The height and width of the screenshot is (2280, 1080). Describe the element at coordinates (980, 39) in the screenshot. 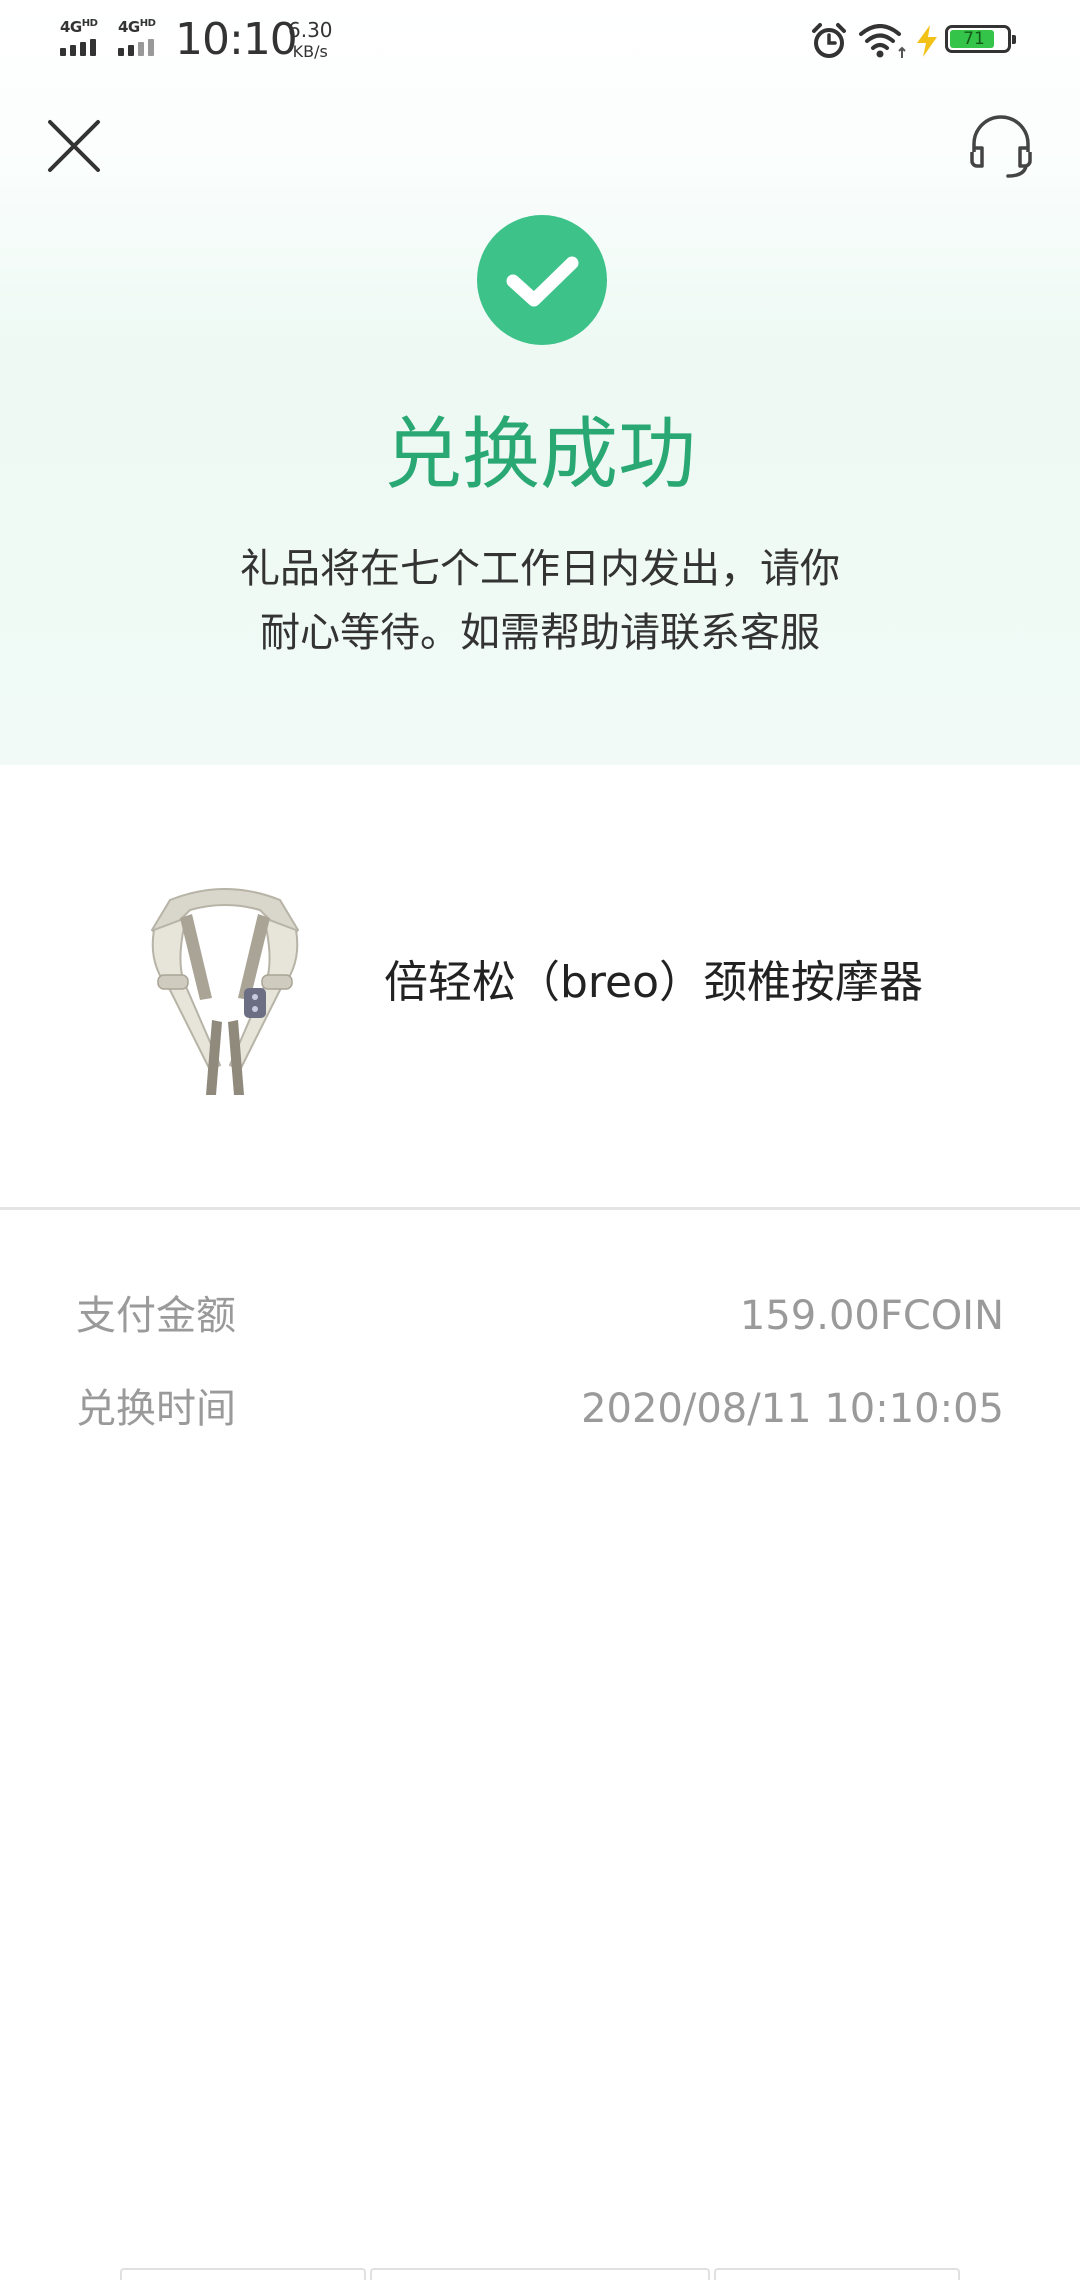

I see `battery-indicator: 71` at that location.